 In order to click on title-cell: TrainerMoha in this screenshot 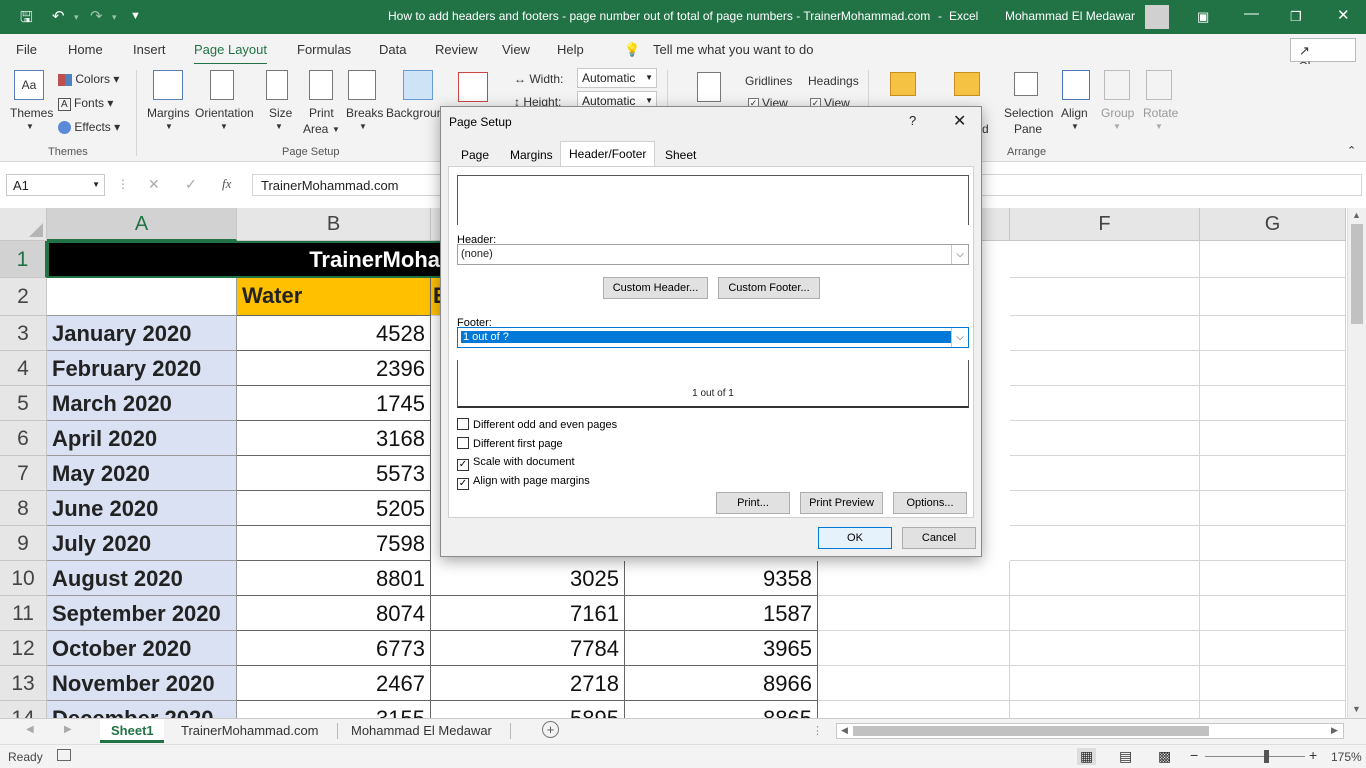, I will do `click(247, 259)`.